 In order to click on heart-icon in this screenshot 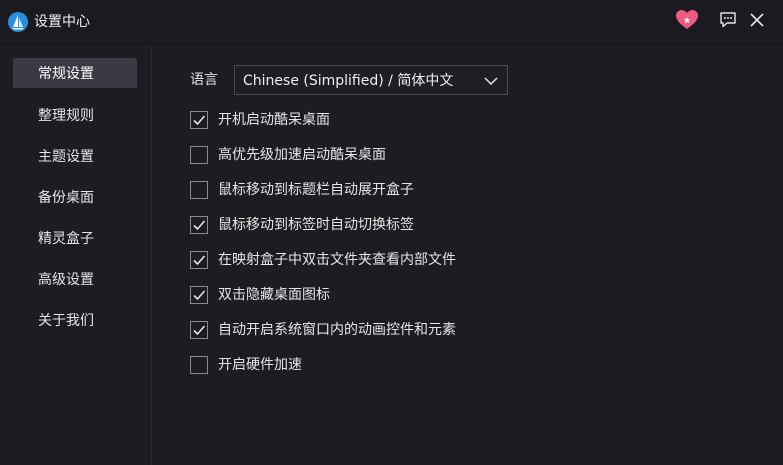, I will do `click(687, 22)`.